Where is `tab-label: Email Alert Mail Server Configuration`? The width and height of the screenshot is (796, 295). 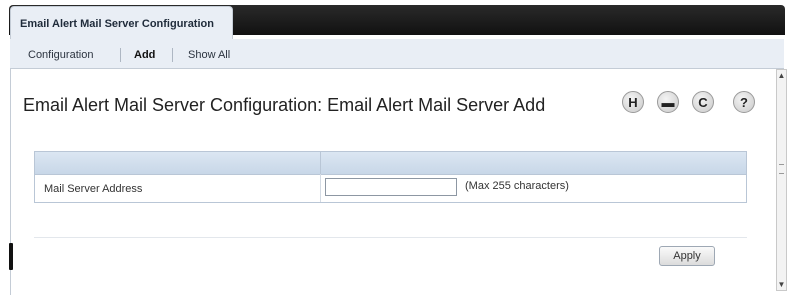
tab-label: Email Alert Mail Server Configuration is located at coordinates (117, 24).